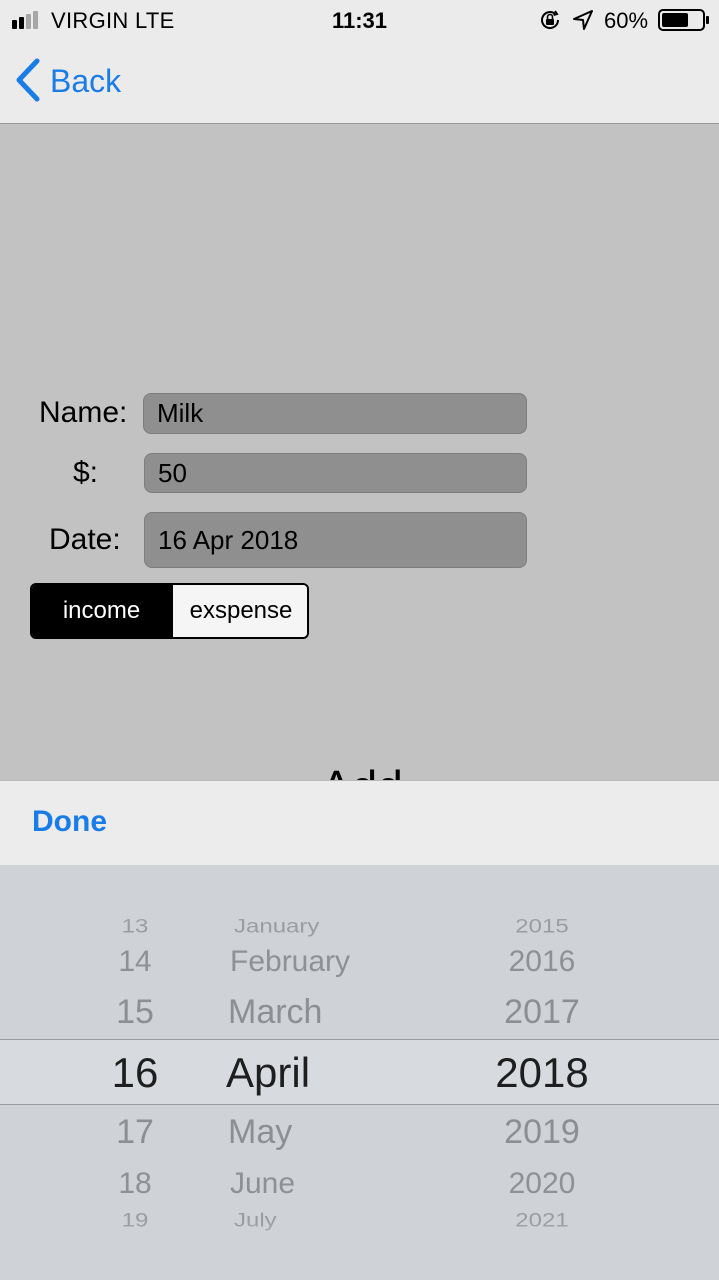  I want to click on segment-income: income, so click(101, 611).